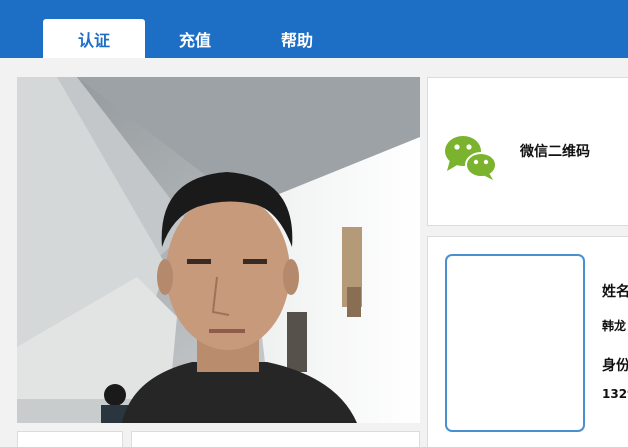  Describe the element at coordinates (515, 343) in the screenshot. I see `id-photo-slot` at that location.